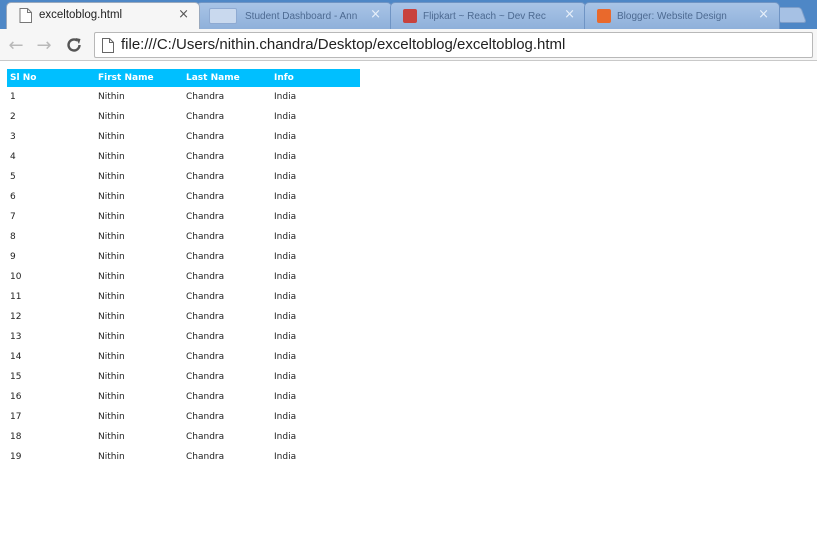 This screenshot has height=539, width=817. I want to click on cell-sl-no: 16, so click(16, 397).